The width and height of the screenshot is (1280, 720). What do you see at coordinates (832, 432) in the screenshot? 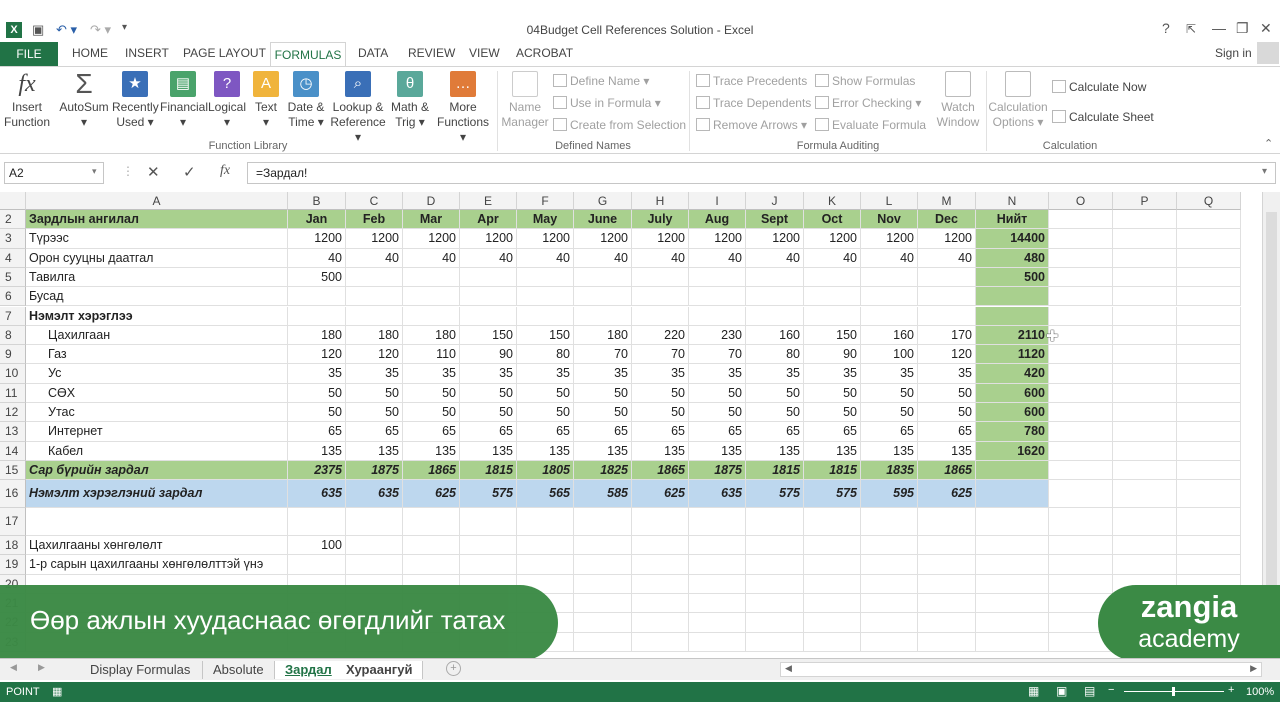
I see `cell-k: 65` at bounding box center [832, 432].